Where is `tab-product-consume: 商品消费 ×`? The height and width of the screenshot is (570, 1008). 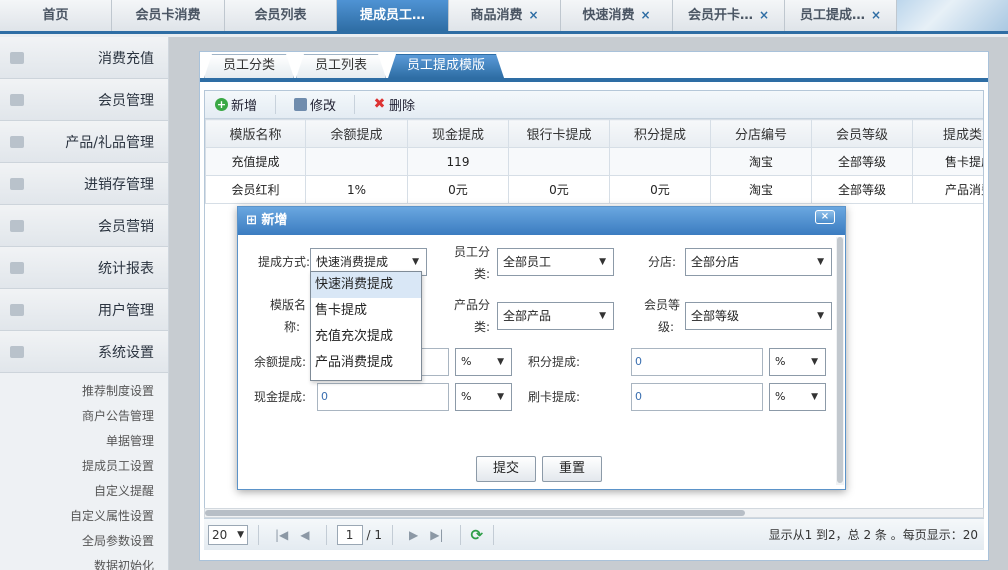
tab-product-consume: 商品消费 × is located at coordinates (505, 15).